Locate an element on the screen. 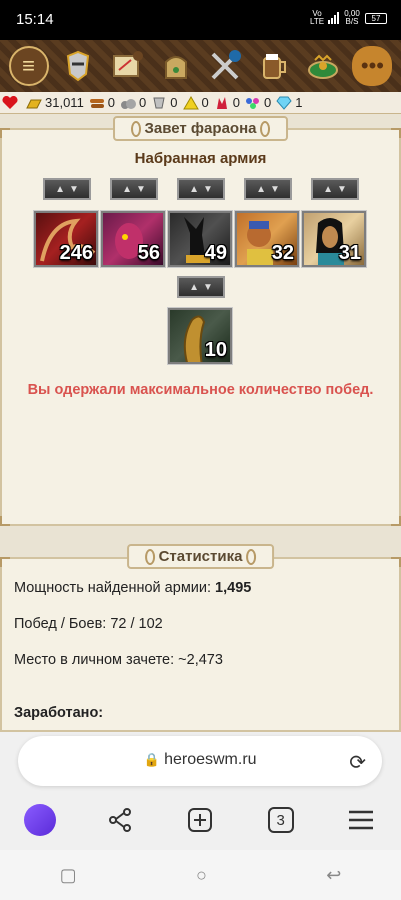 This screenshot has height=900, width=401. reorder-arrows-5: ▲ ▼ is located at coordinates (335, 189).